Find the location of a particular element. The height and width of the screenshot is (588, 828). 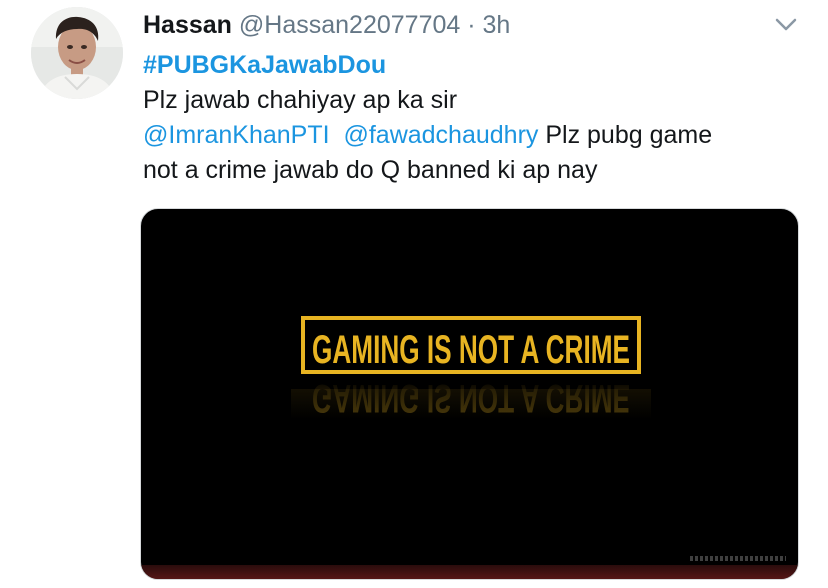

hashtag-link: #PUBGKaJawabDou is located at coordinates (264, 65).